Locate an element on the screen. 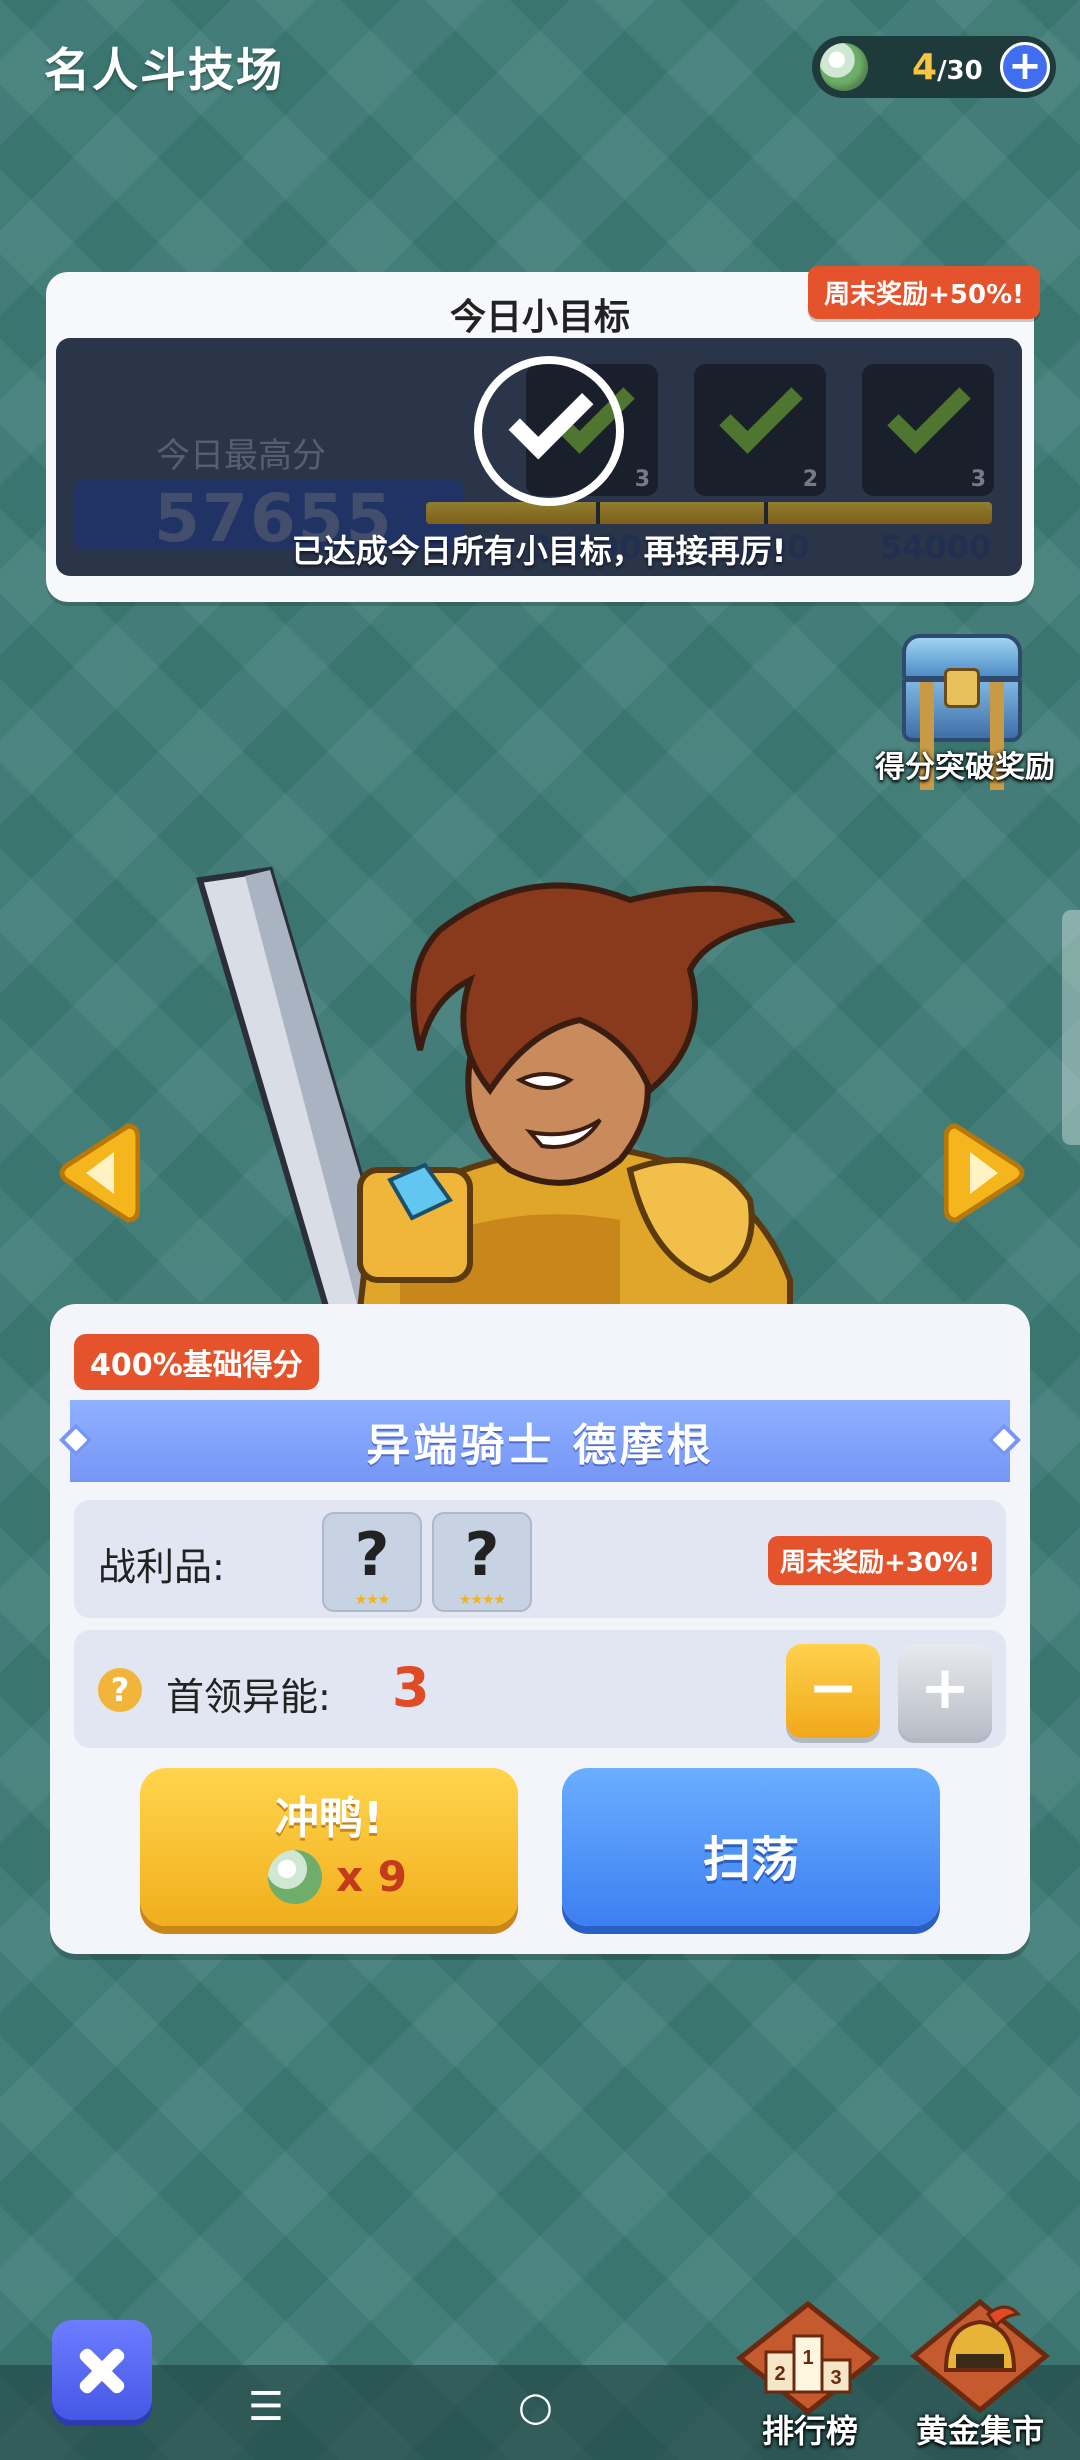  loot-item: ? ★★★ is located at coordinates (372, 1562).